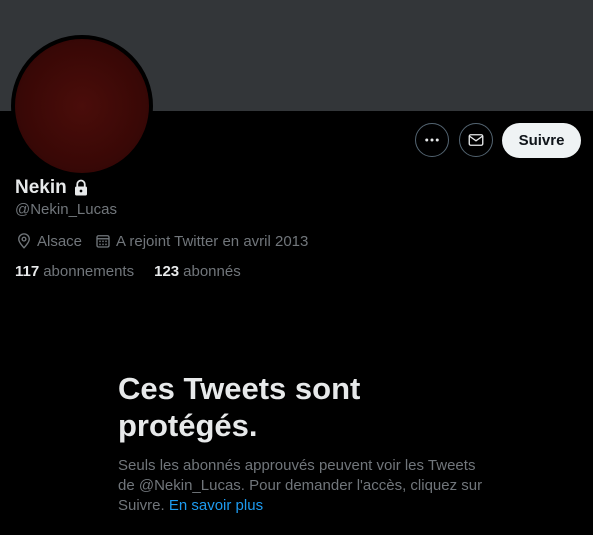 Image resolution: width=593 pixels, height=535 pixels. Describe the element at coordinates (41, 187) in the screenshot. I see `profile-name: Nekin` at that location.